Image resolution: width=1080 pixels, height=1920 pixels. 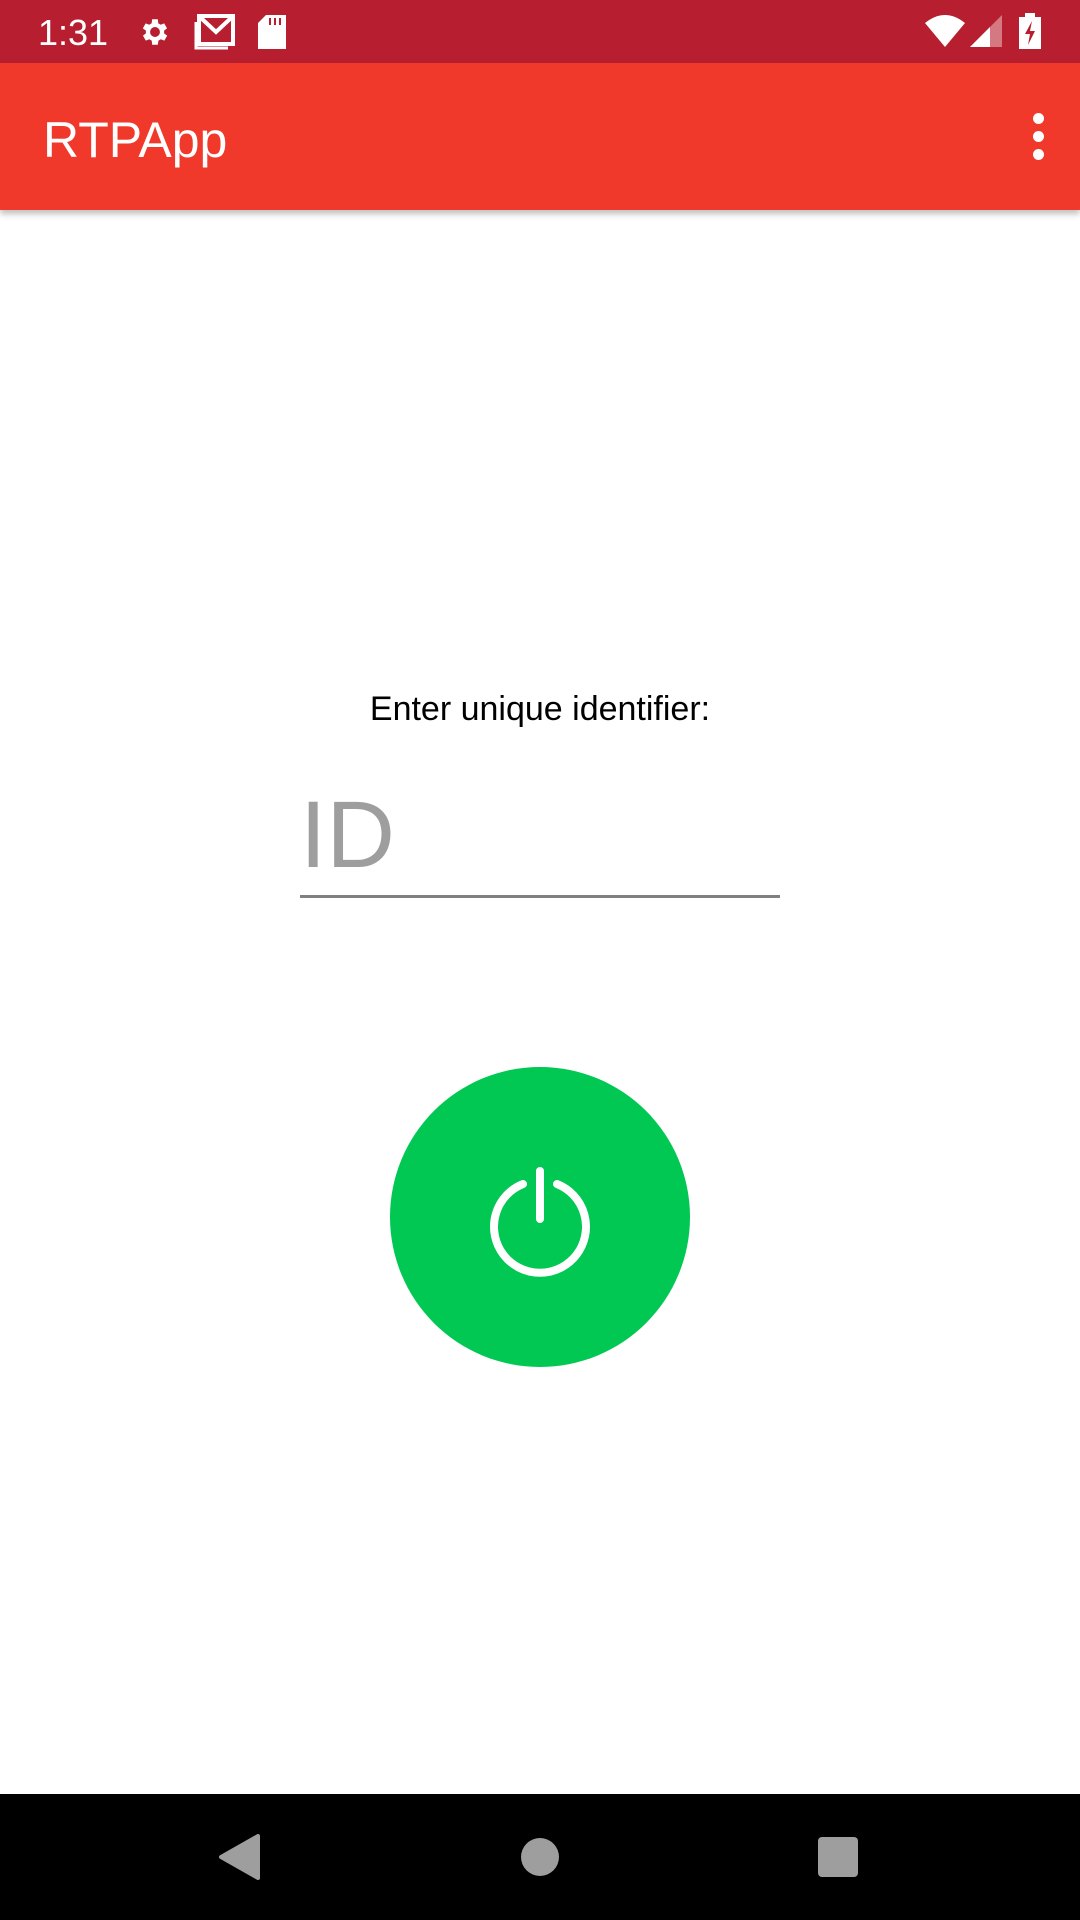 I want to click on power-button, so click(x=540, y=1217).